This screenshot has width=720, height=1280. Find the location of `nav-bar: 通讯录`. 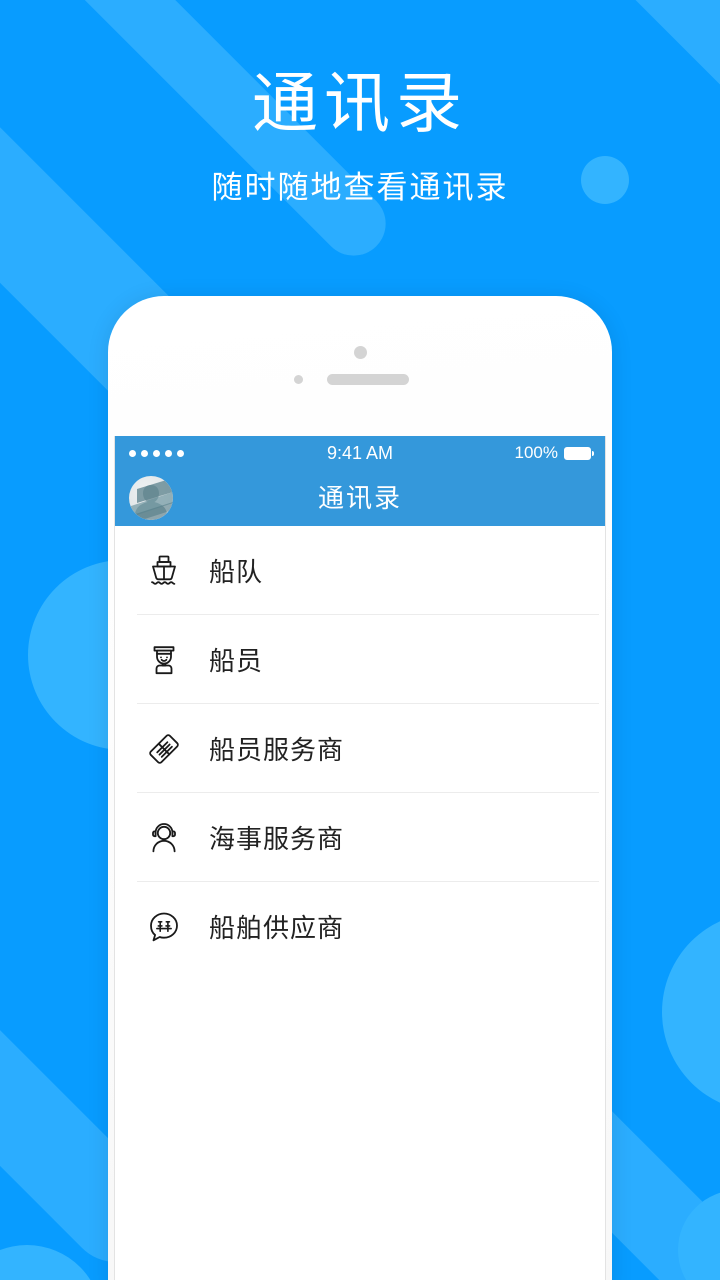

nav-bar: 通讯录 is located at coordinates (360, 498).